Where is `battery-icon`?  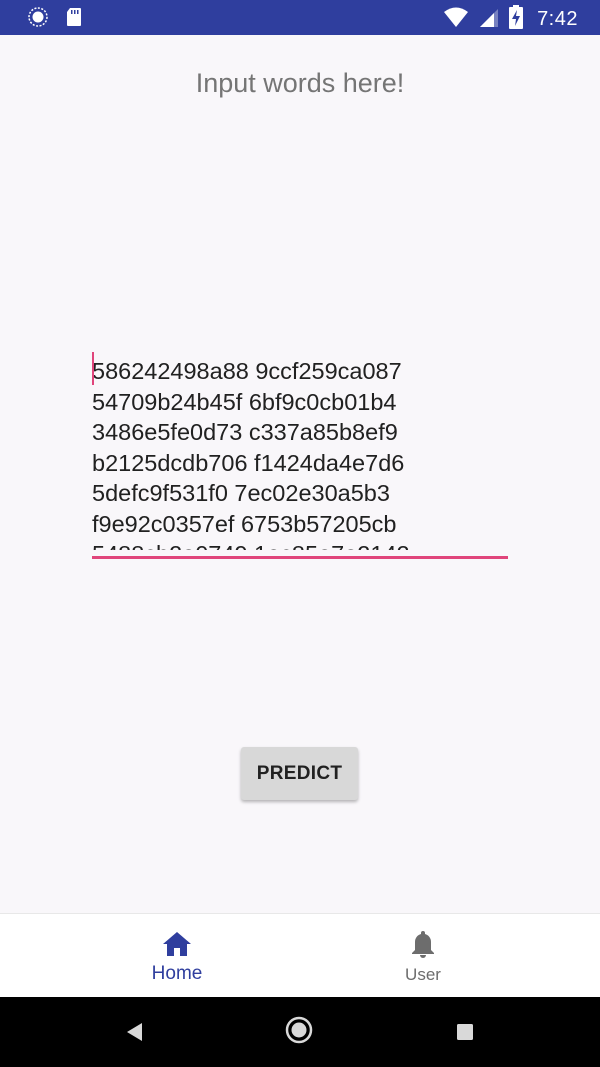 battery-icon is located at coordinates (516, 19).